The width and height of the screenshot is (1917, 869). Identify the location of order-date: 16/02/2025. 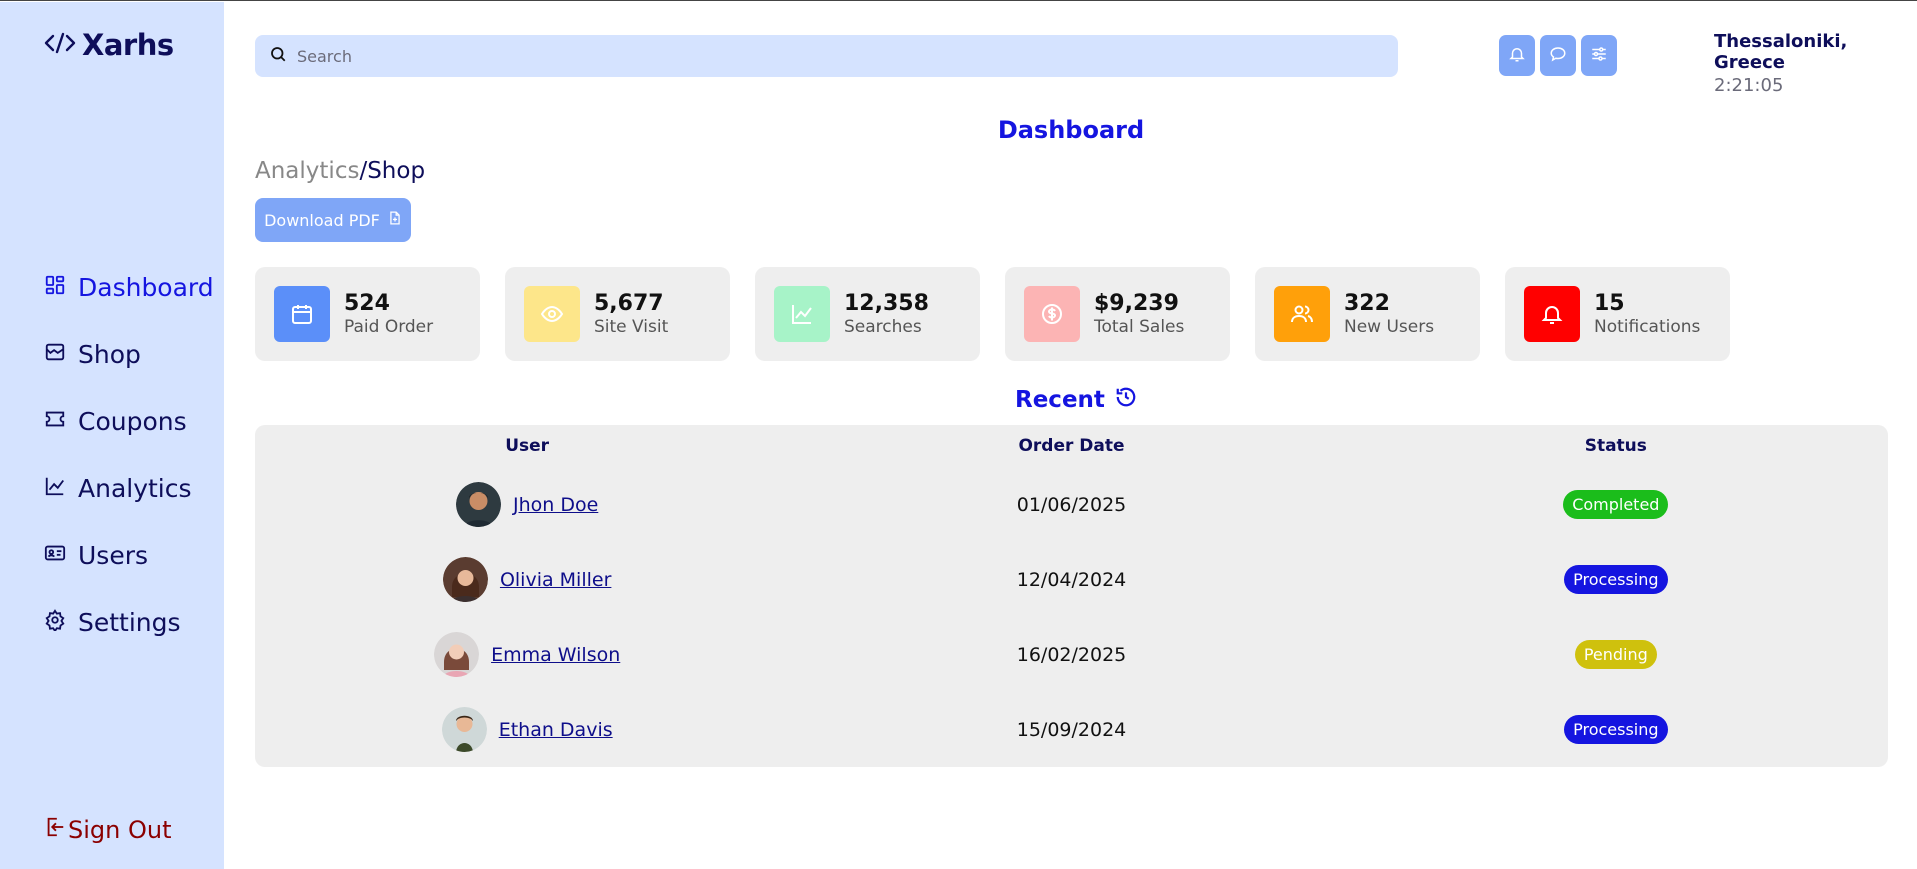
(1071, 654).